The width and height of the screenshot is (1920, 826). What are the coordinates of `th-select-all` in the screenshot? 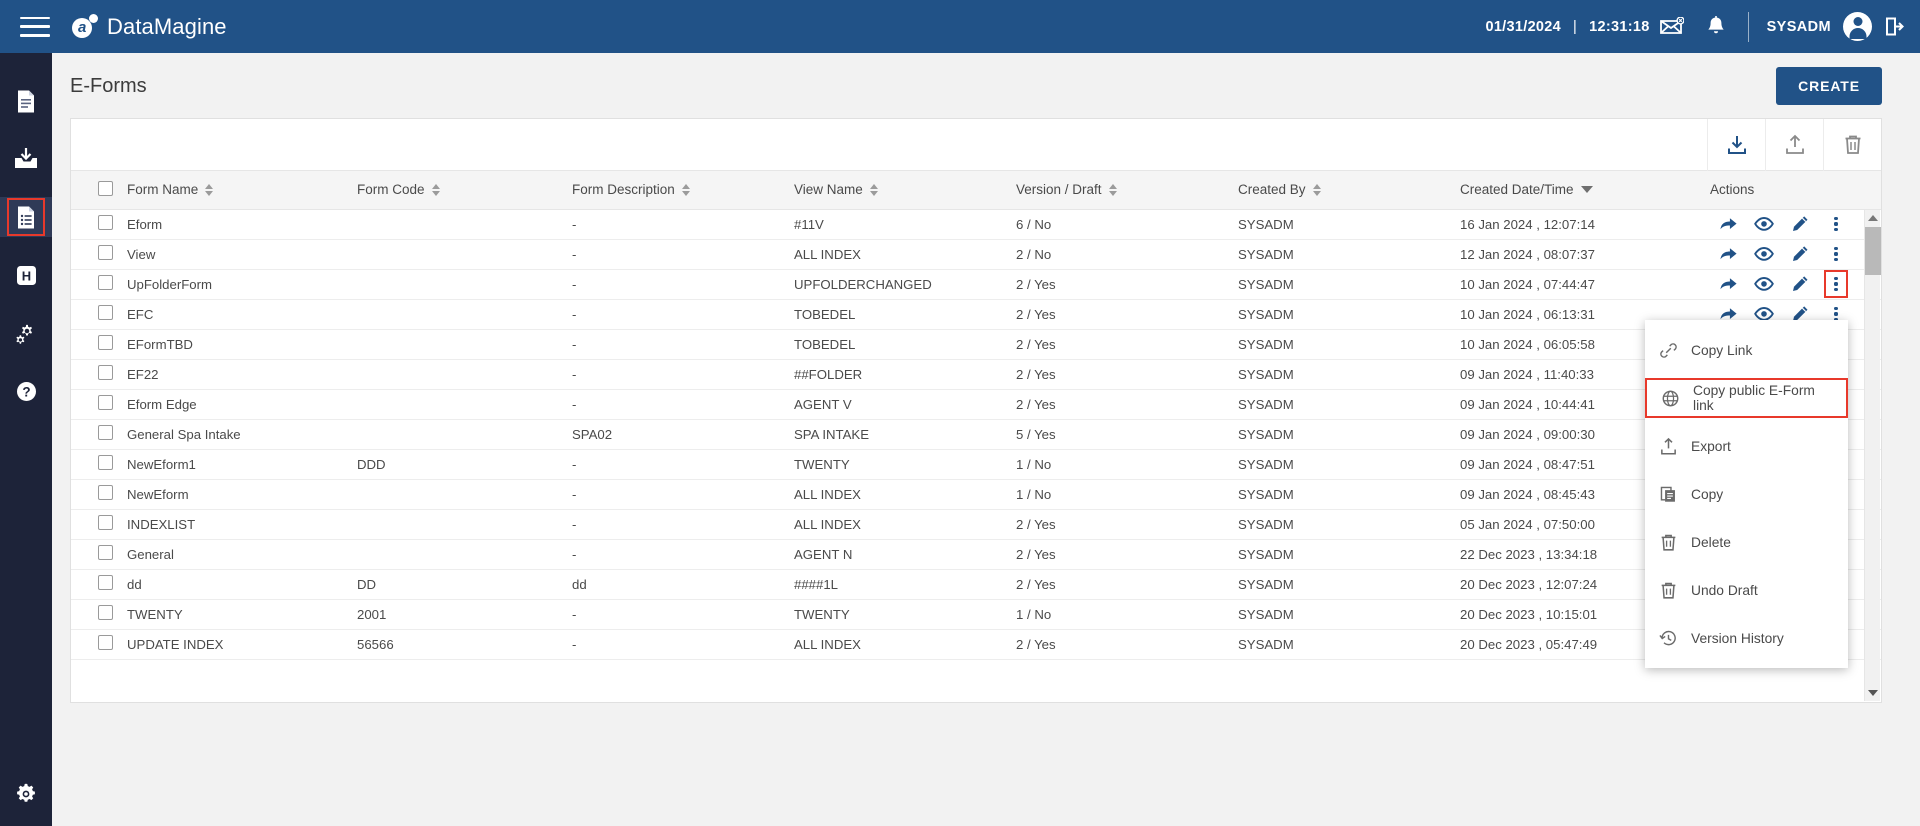 It's located at (99, 190).